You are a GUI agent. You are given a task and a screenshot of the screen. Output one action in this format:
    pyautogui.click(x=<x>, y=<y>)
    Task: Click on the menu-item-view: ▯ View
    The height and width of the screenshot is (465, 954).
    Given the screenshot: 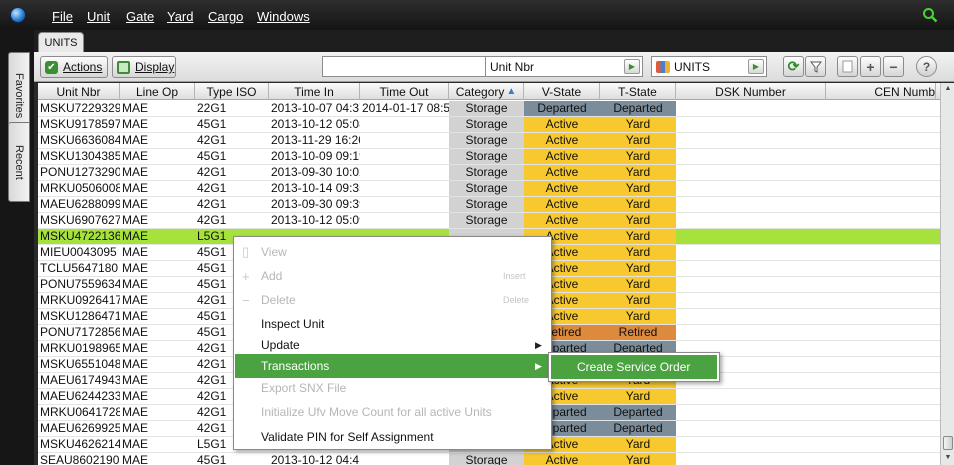 What is the action you would take?
    pyautogui.click(x=393, y=252)
    